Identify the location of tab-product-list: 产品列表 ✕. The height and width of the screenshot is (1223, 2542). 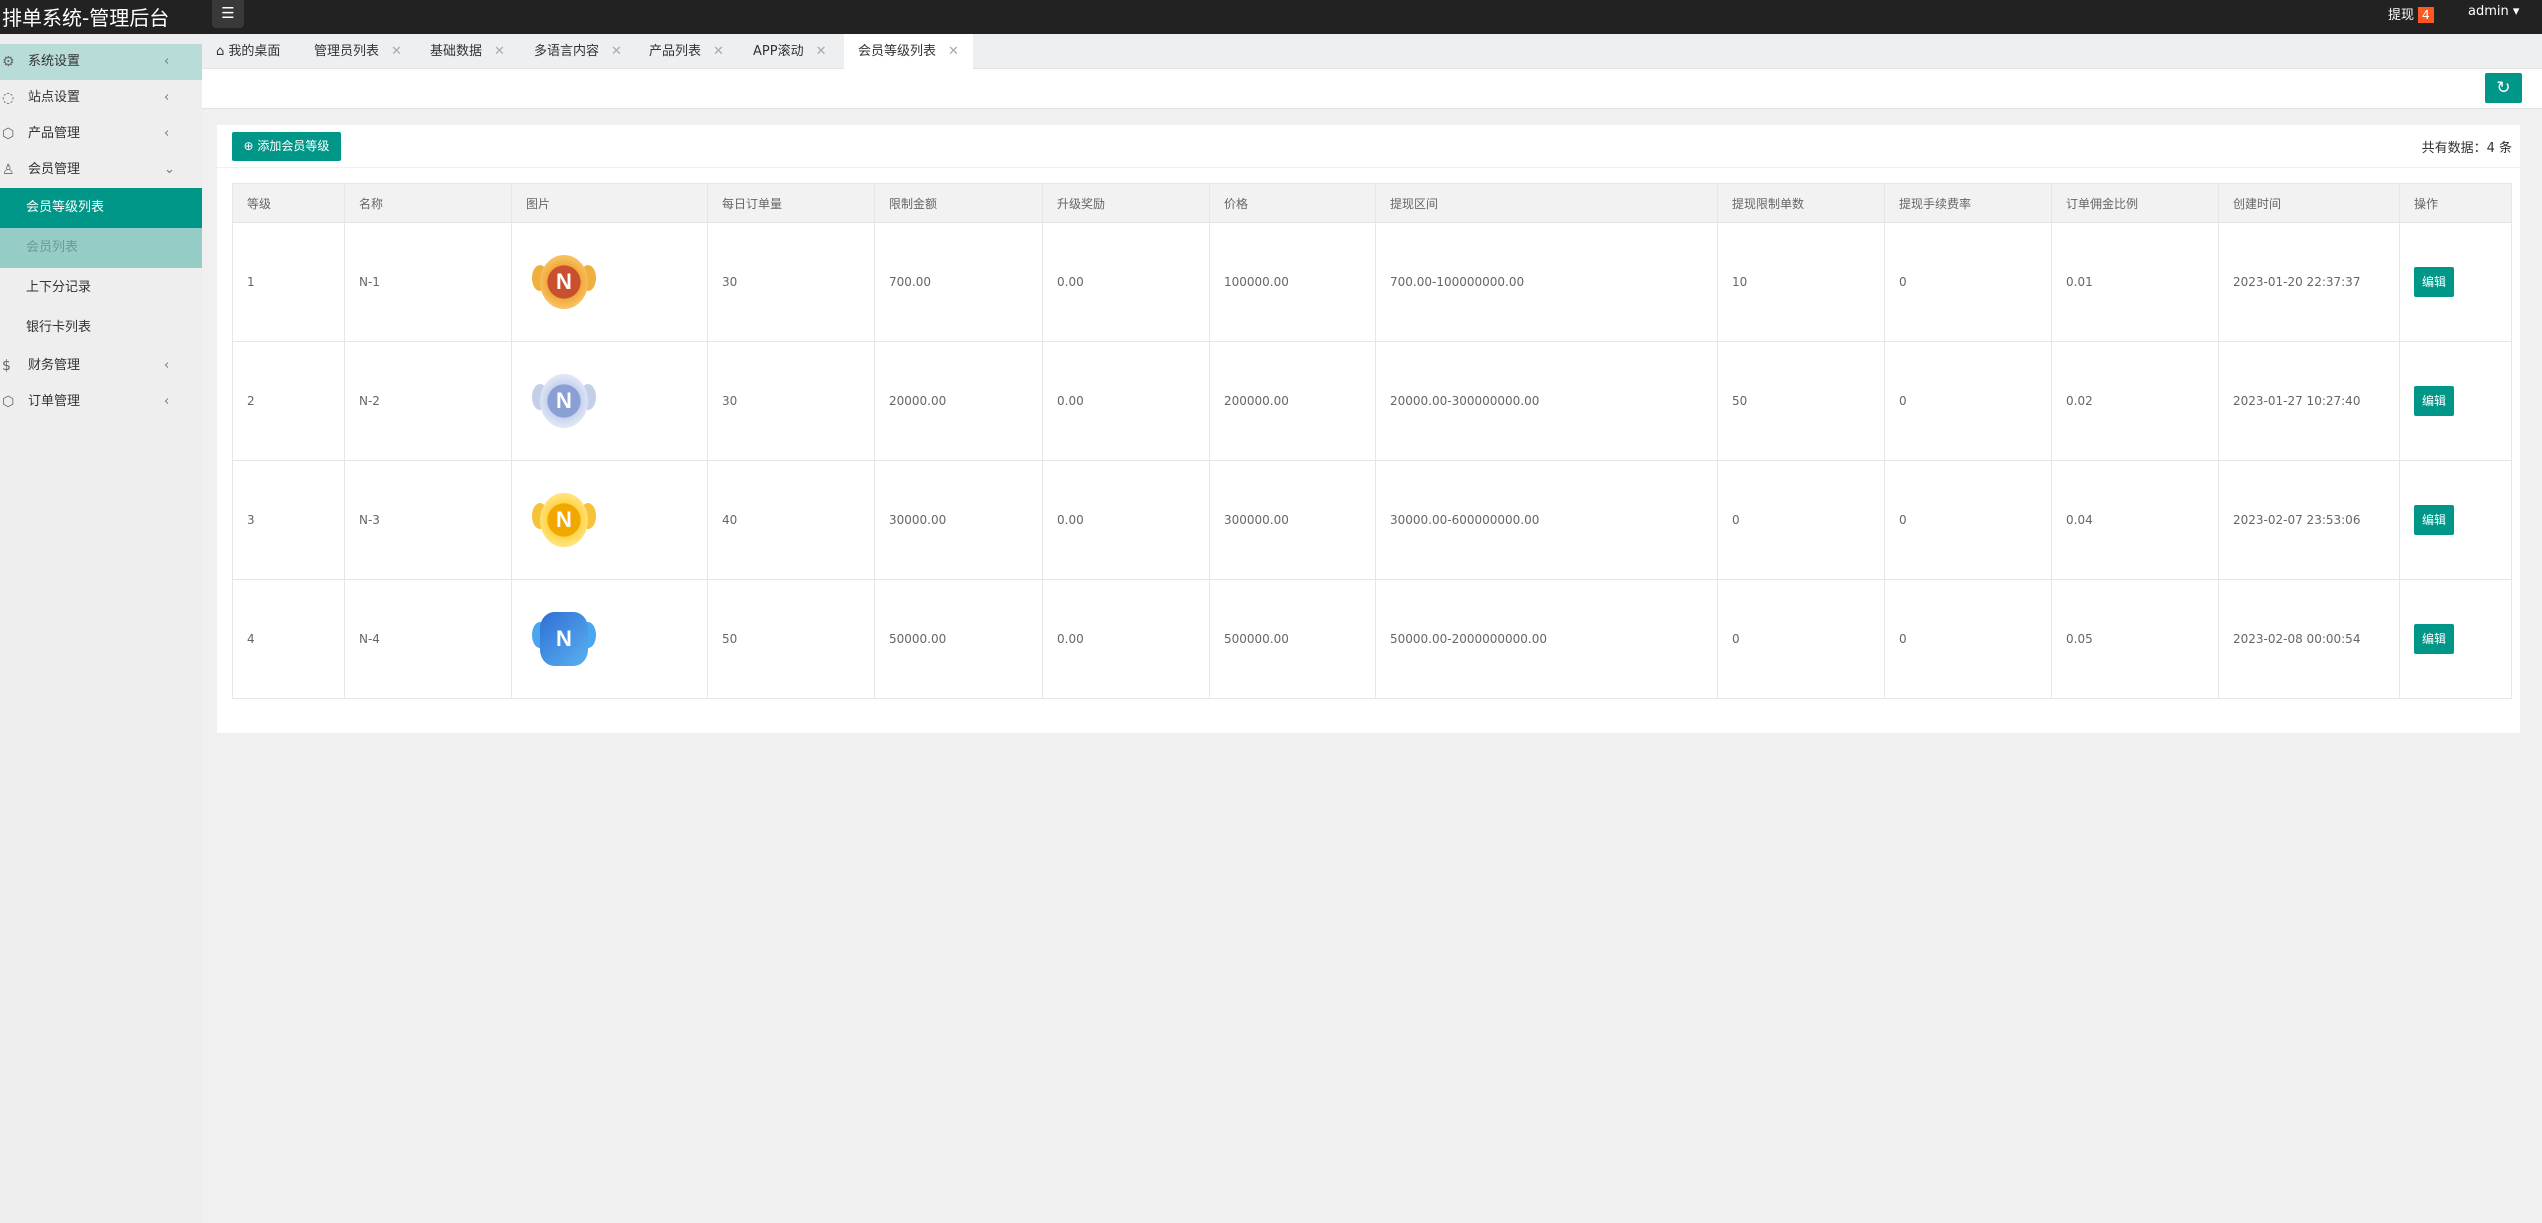
(686, 51).